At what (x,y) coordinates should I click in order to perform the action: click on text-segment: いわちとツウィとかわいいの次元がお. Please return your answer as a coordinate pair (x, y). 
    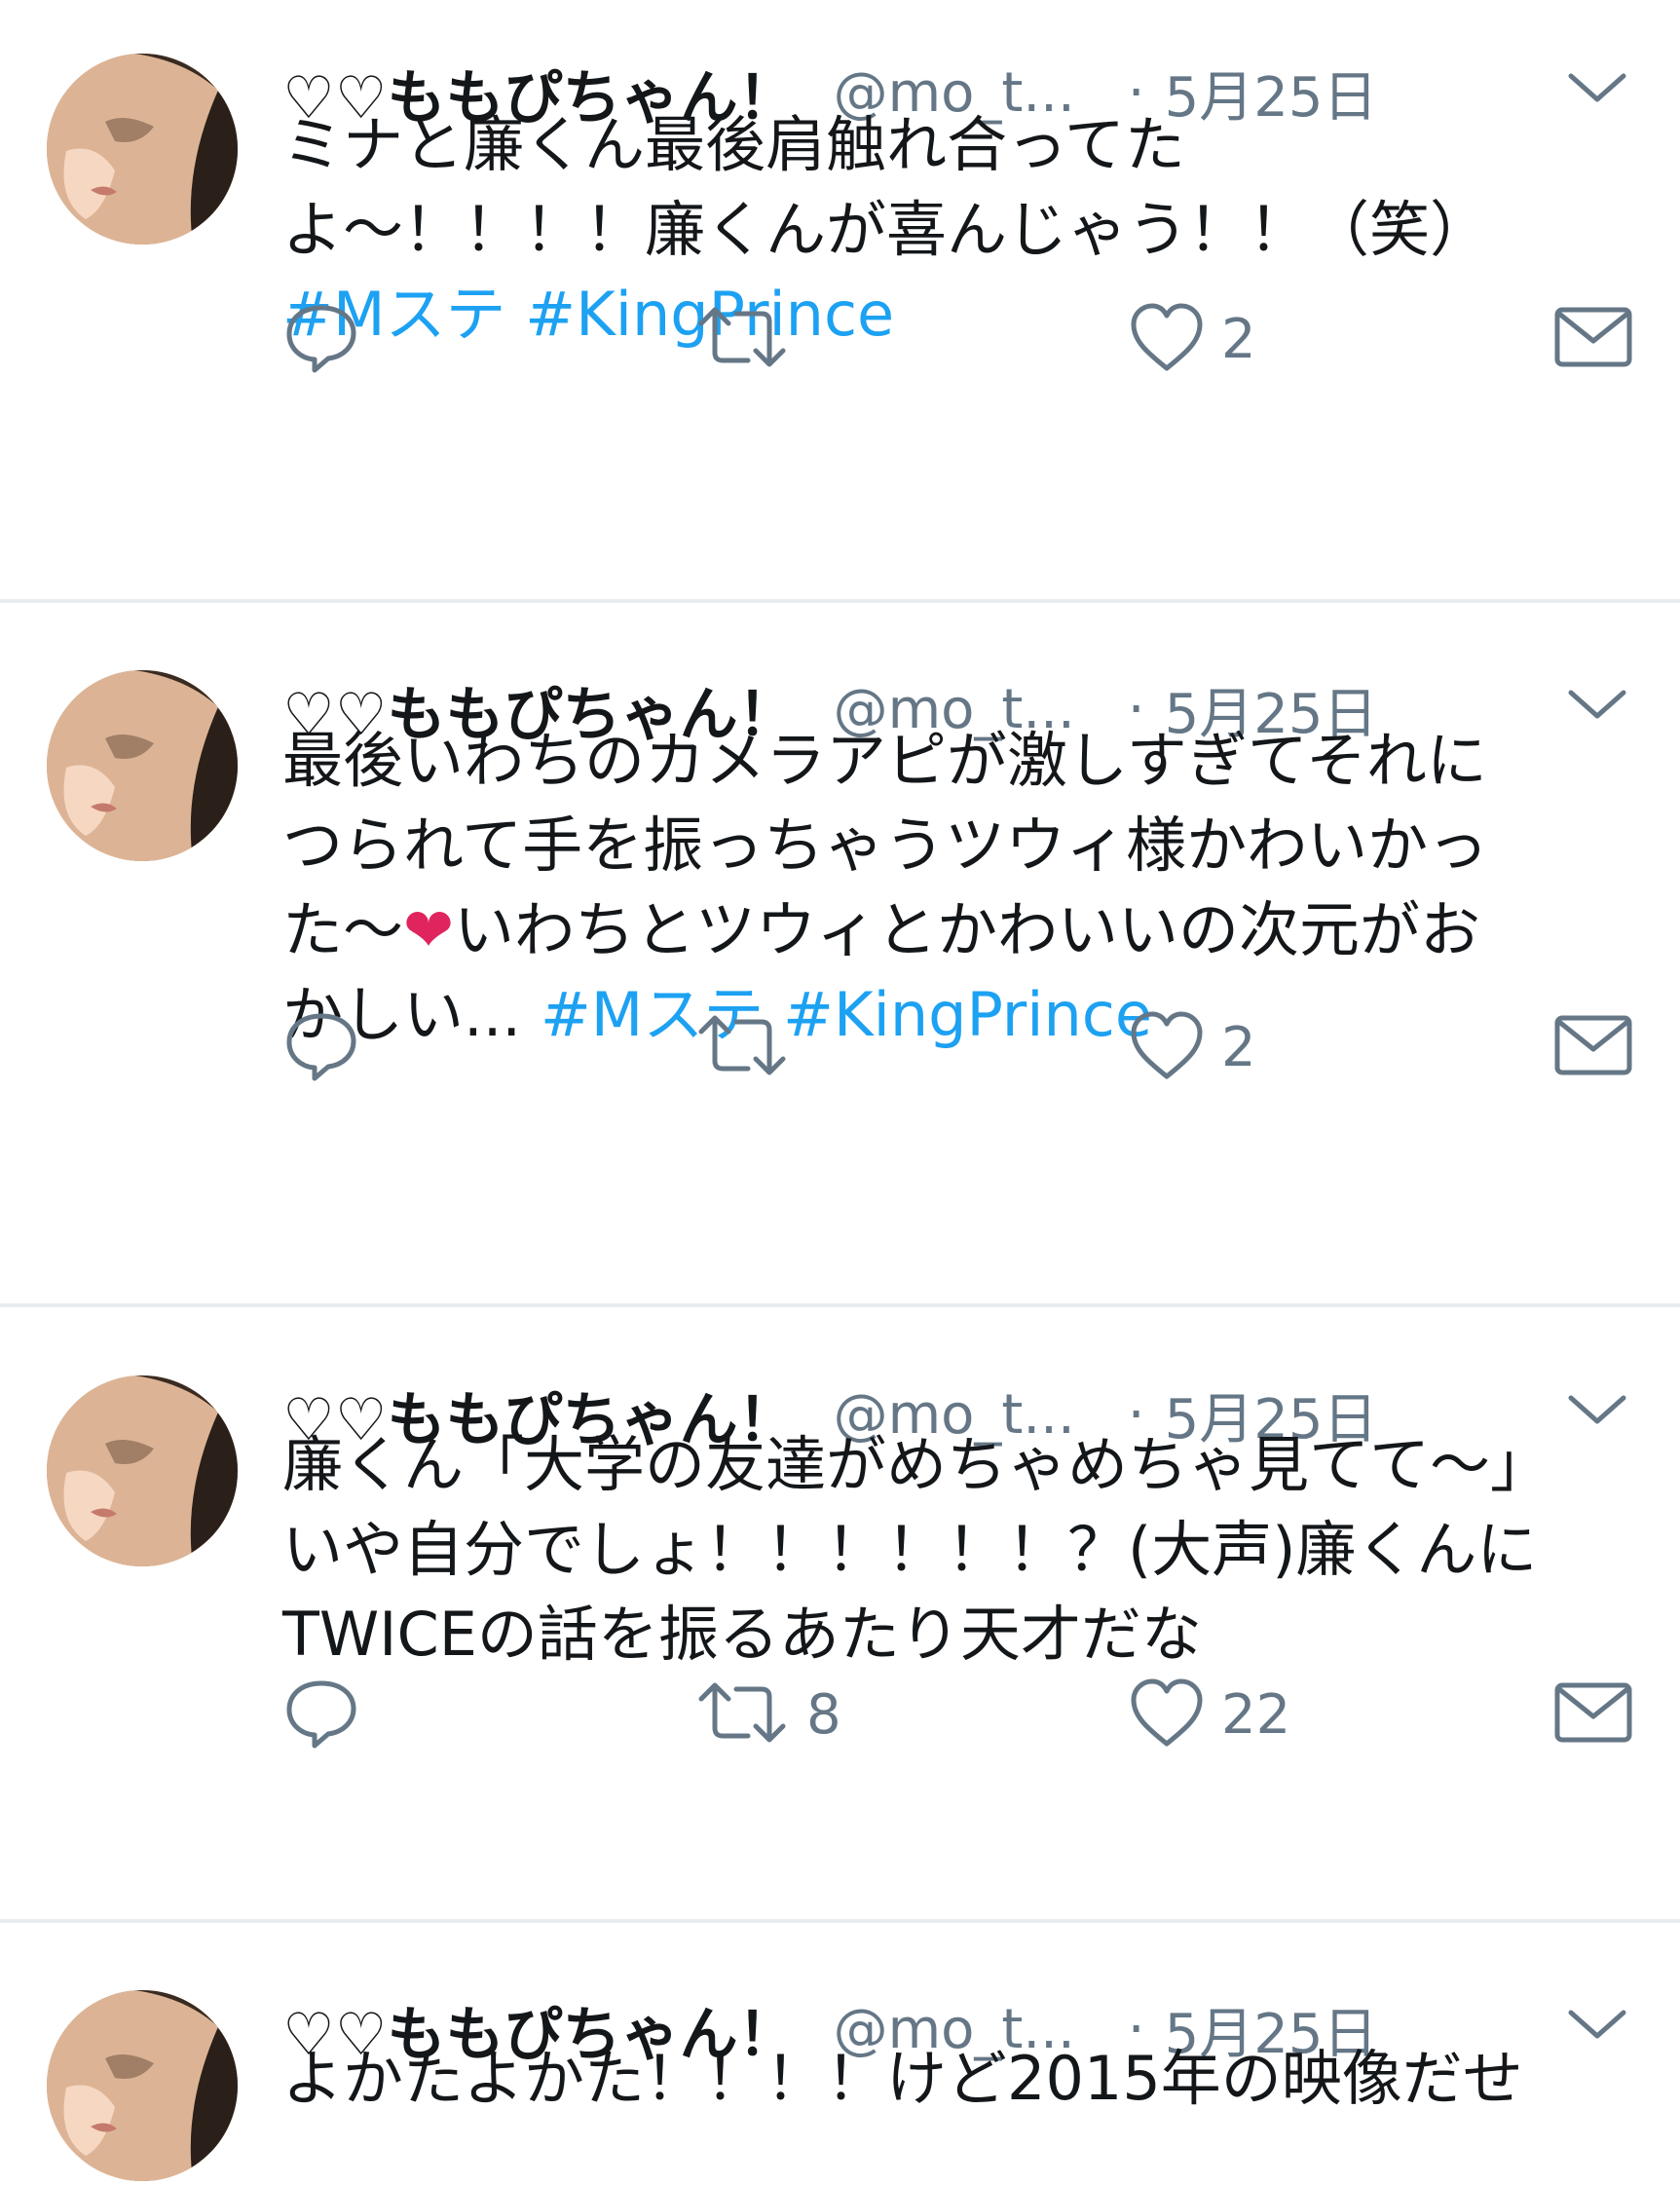
    Looking at the image, I should click on (966, 929).